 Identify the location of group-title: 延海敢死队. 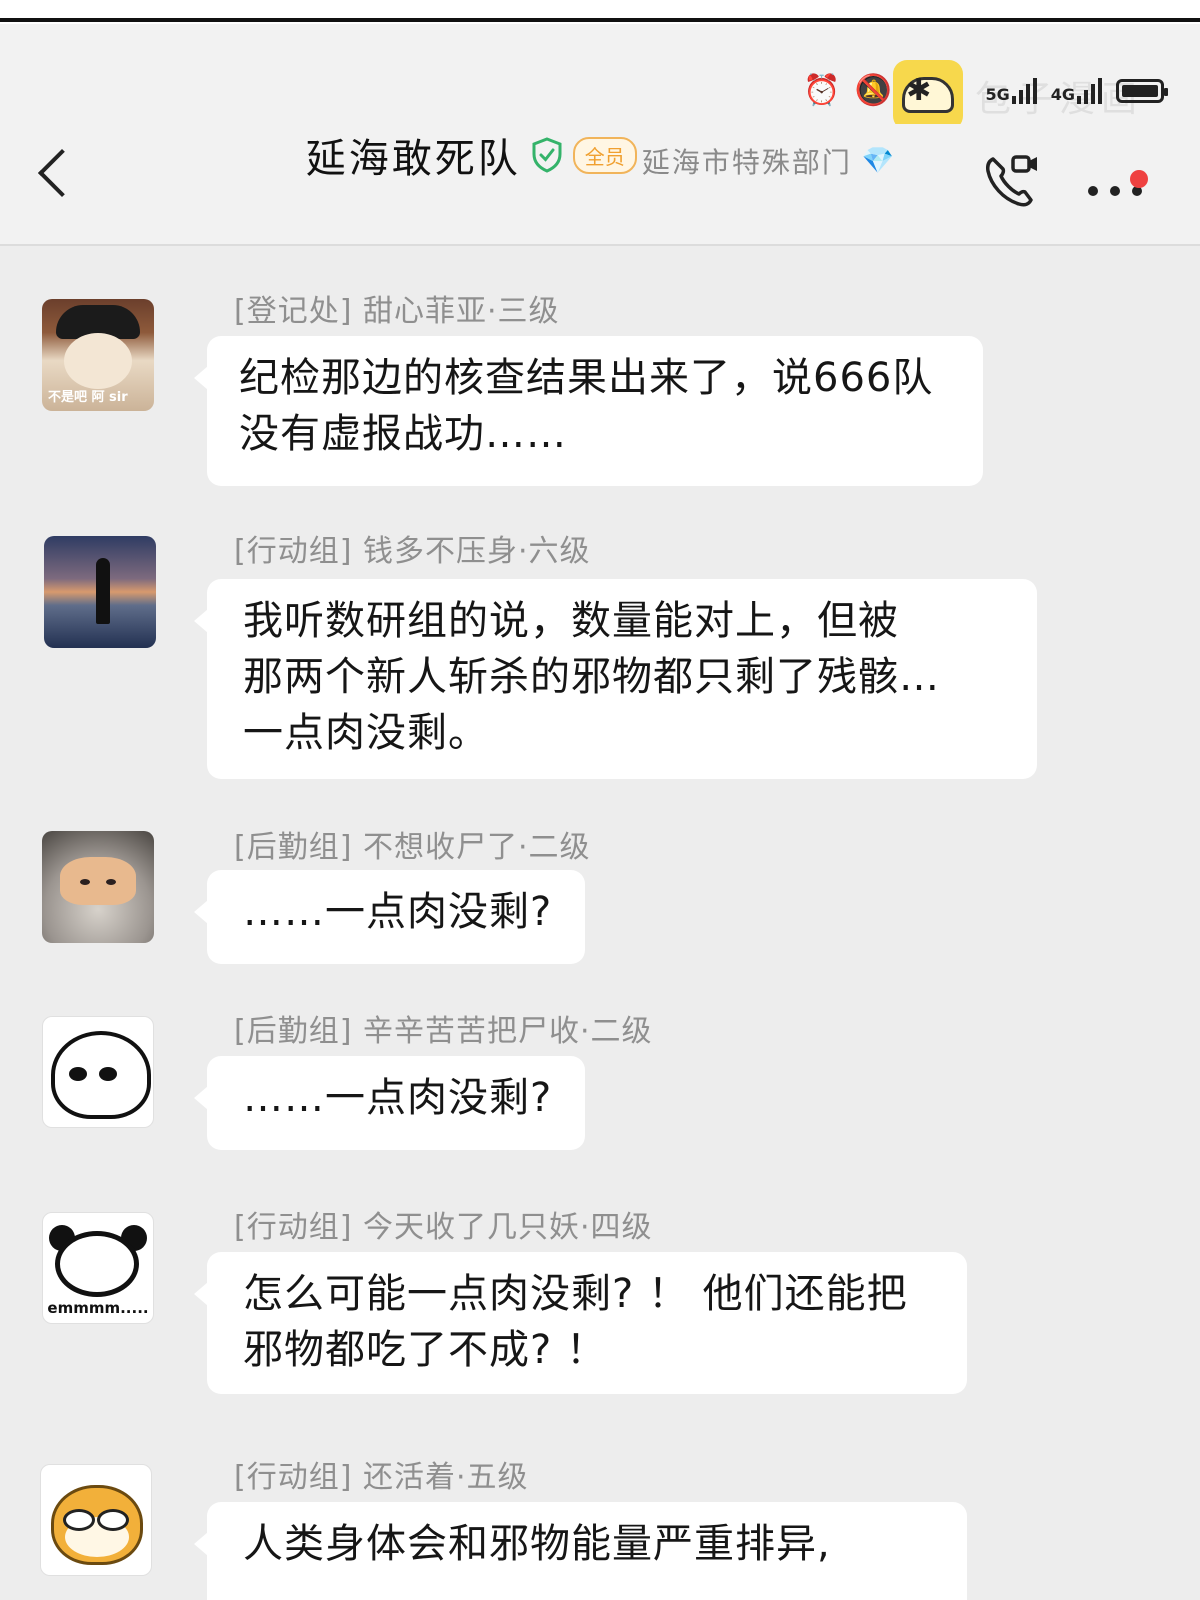
(413, 155).